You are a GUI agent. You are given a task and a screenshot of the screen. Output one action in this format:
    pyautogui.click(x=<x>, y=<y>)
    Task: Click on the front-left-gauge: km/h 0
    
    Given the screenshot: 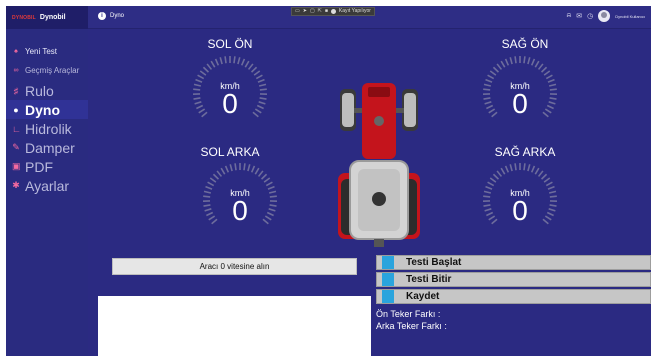 What is the action you would take?
    pyautogui.click(x=230, y=93)
    